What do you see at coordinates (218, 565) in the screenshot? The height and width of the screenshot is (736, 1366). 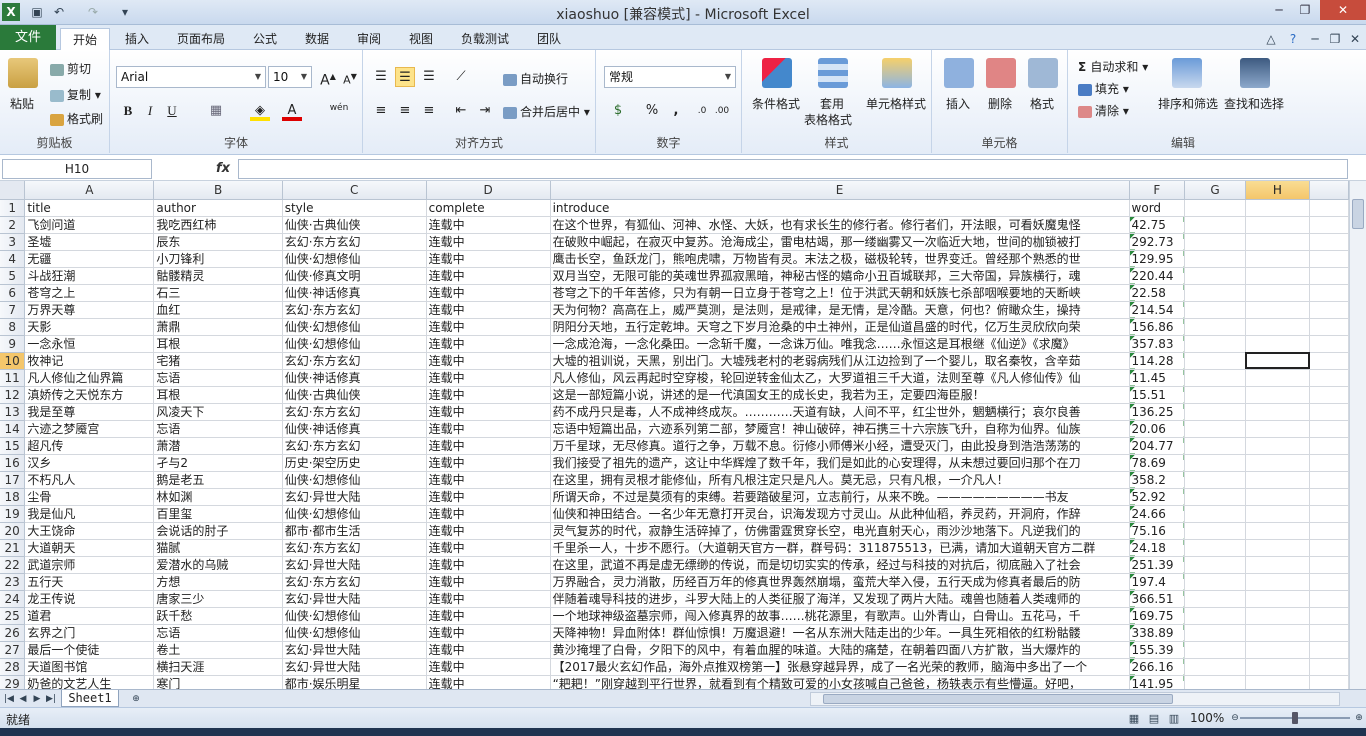 I see `cell: 爱潜水的乌贼` at bounding box center [218, 565].